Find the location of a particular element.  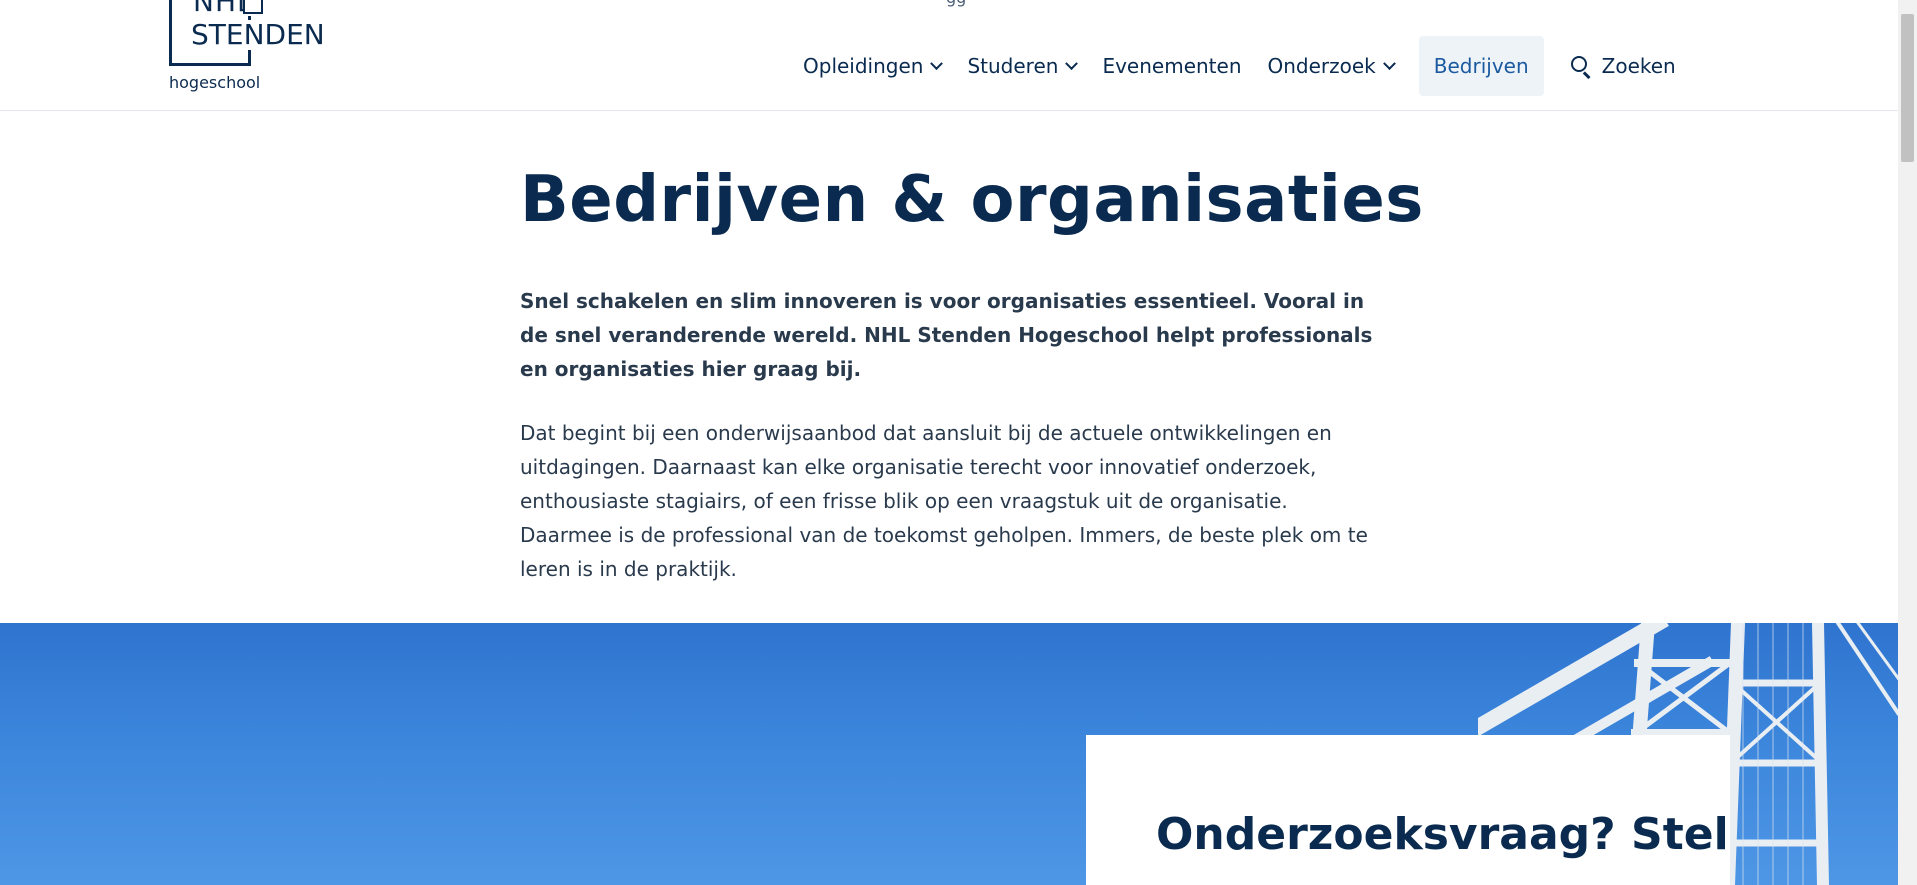

scrollbar-thumb is located at coordinates (1907, 88).